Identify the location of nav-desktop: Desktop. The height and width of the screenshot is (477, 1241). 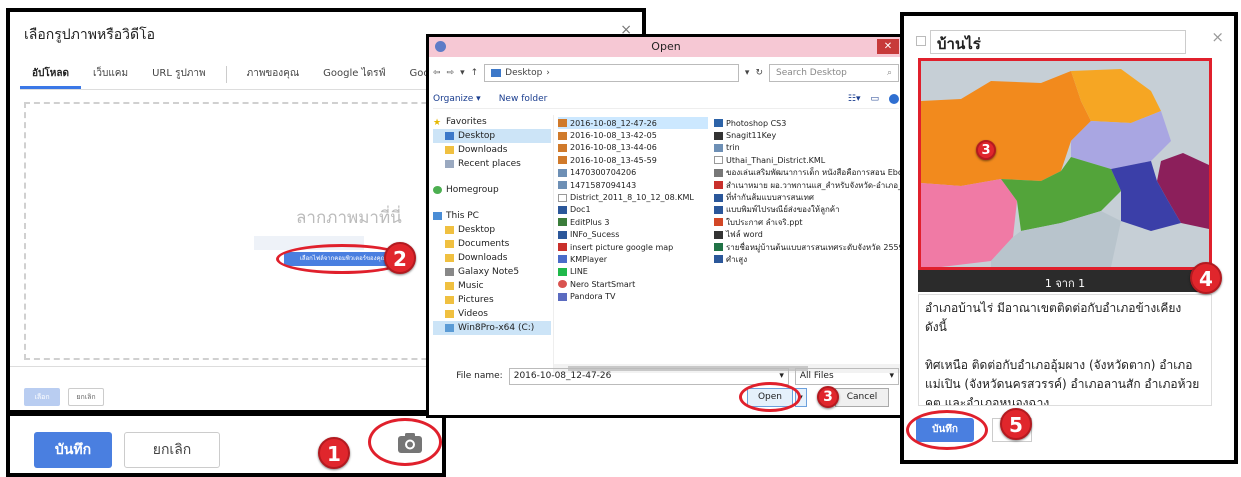
(492, 136).